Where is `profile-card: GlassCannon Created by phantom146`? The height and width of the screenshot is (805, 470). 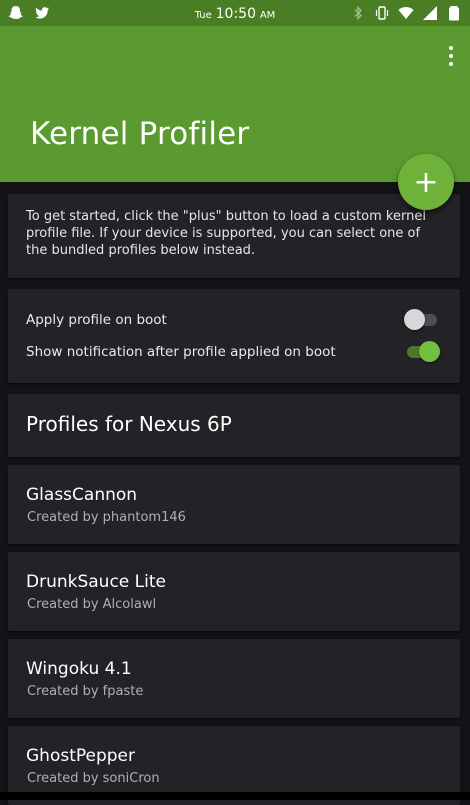
profile-card: GlassCannon Created by phantom146 is located at coordinates (234, 504).